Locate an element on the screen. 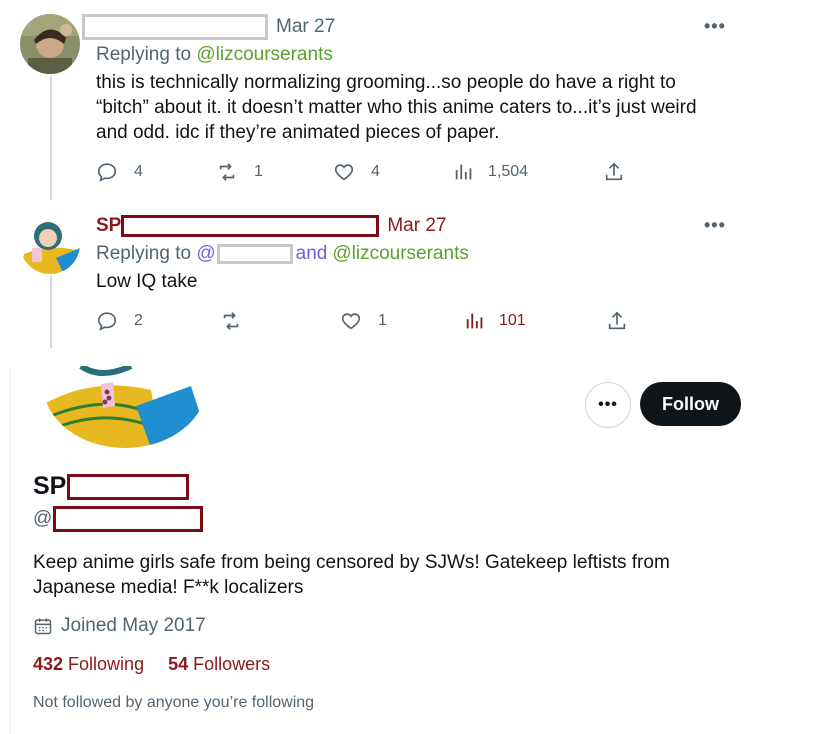 The height and width of the screenshot is (734, 834). tweet-header: SP Mar 27 is located at coordinates (271, 226).